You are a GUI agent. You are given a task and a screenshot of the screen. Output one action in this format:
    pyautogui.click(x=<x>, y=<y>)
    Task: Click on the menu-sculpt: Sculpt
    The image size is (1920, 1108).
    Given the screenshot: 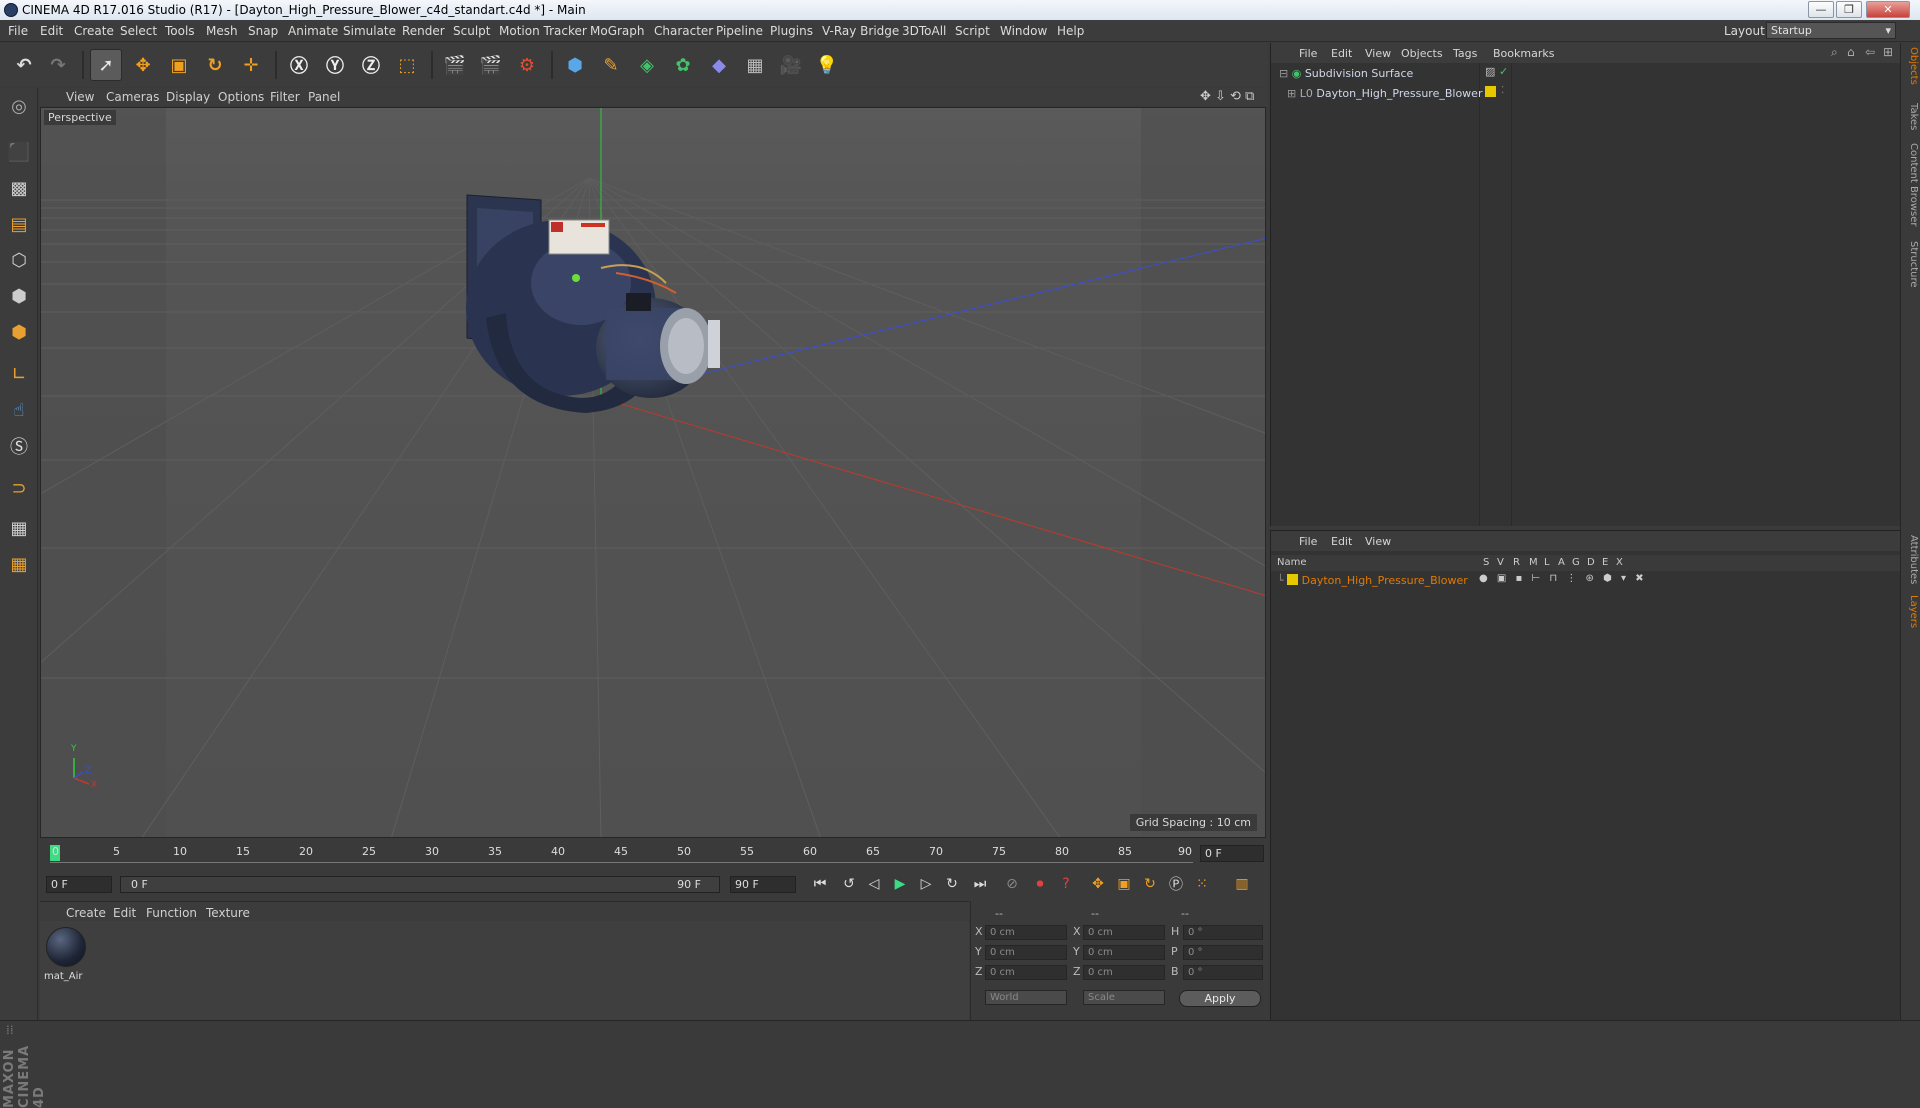 What is the action you would take?
    pyautogui.click(x=471, y=31)
    